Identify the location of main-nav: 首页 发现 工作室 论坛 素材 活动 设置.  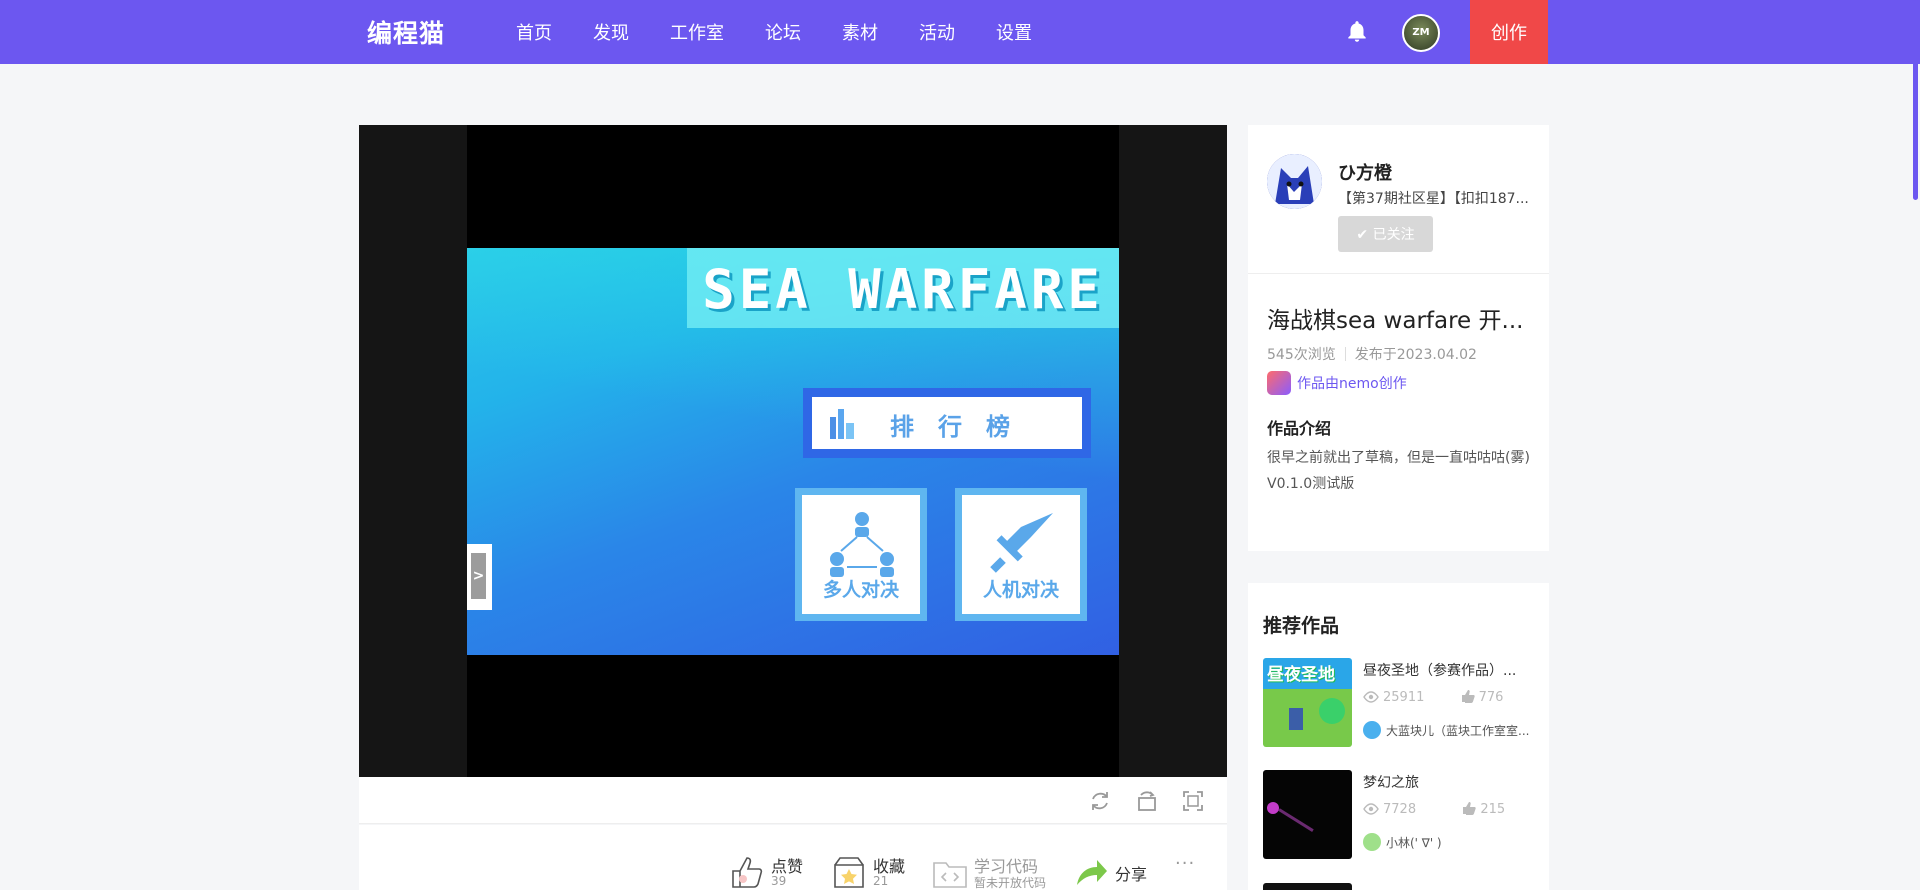
(794, 32).